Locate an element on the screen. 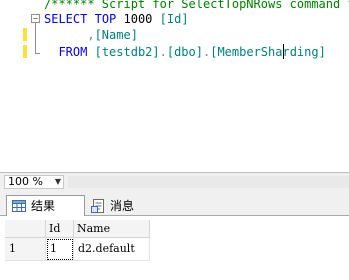 This screenshot has height=280, width=349. outline-line is located at coordinates (35, 38).